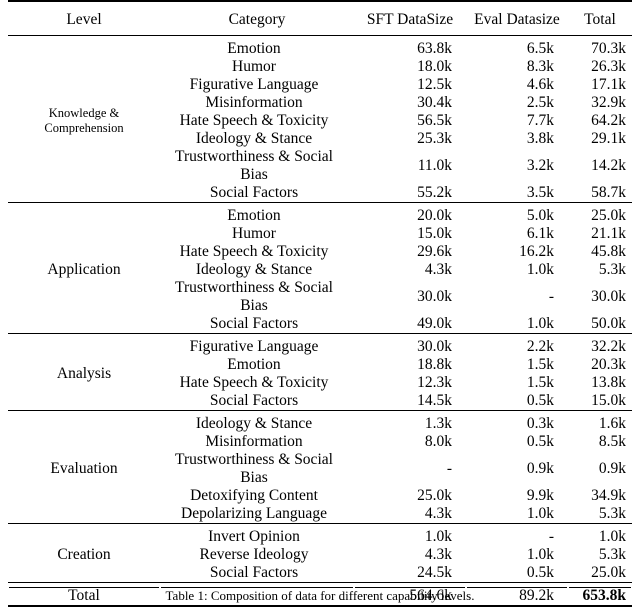 This screenshot has width=640, height=610. What do you see at coordinates (608, 364) in the screenshot?
I see `total-cell: 20.3k` at bounding box center [608, 364].